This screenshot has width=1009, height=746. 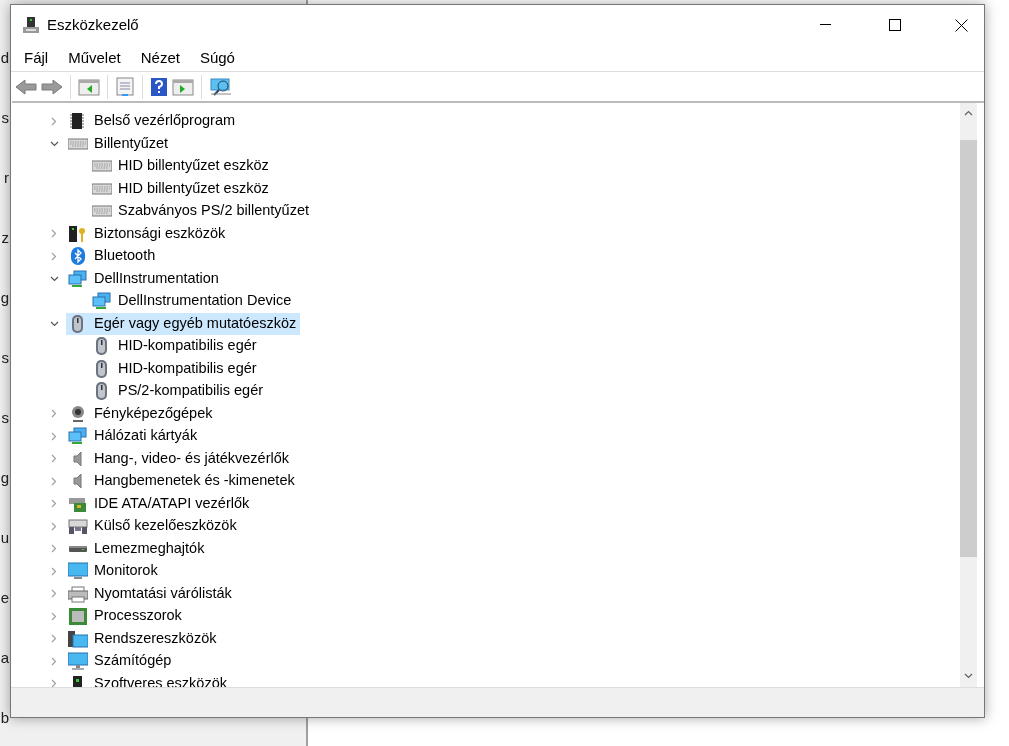 What do you see at coordinates (160, 58) in the screenshot?
I see `menu-item: Nézet` at bounding box center [160, 58].